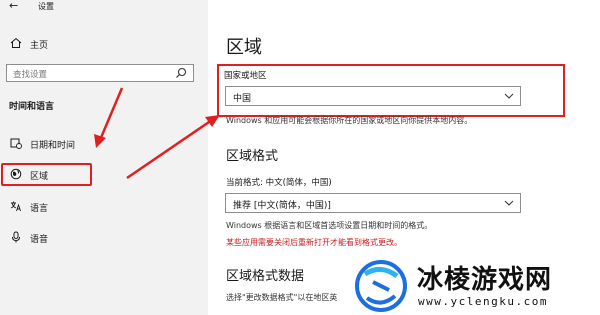 This screenshot has width=600, height=315. Describe the element at coordinates (381, 286) in the screenshot. I see `watermark-logo` at that location.